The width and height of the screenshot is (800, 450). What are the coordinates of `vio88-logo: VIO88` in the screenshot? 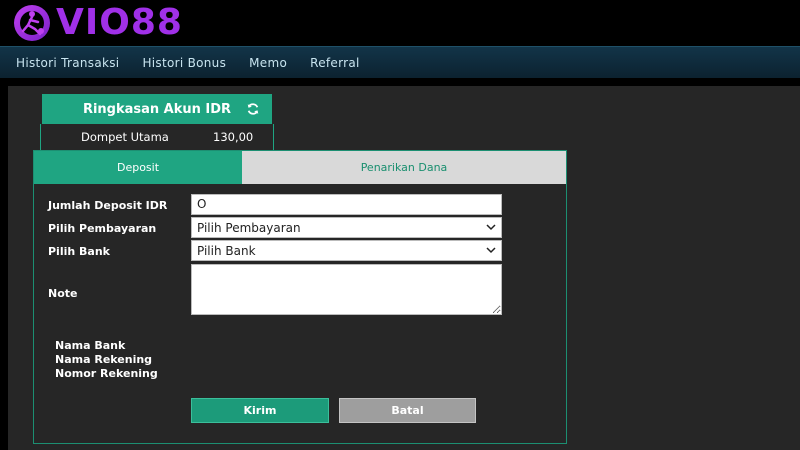 It's located at (96, 23).